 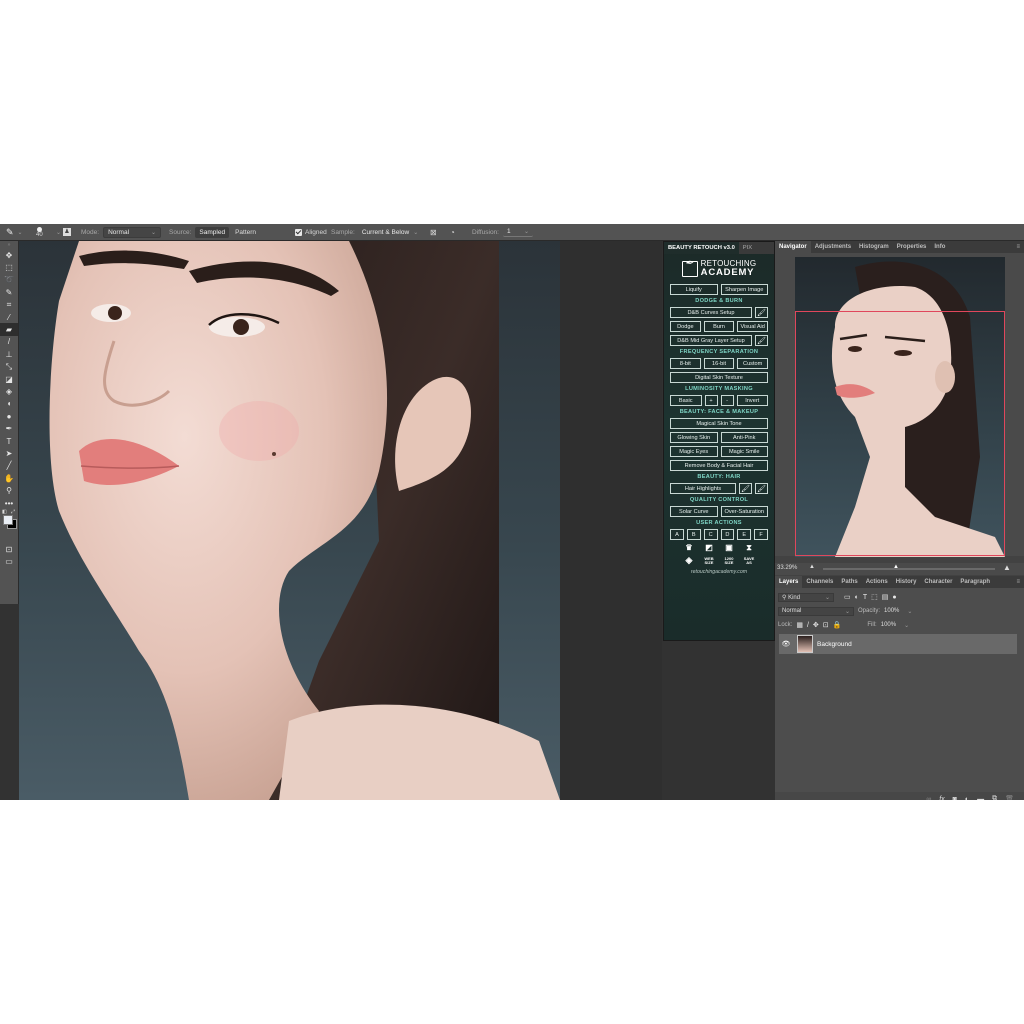 What do you see at coordinates (938, 582) in the screenshot?
I see `tab-character: Character` at bounding box center [938, 582].